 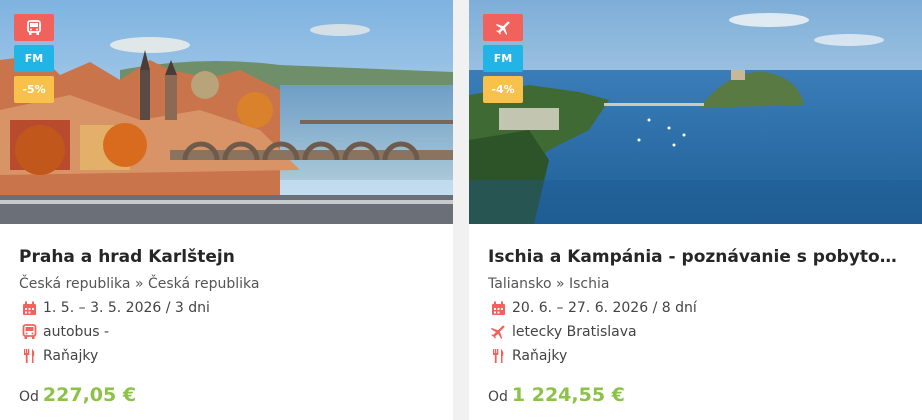 What do you see at coordinates (34, 89) in the screenshot?
I see `discount-badge: -5%` at bounding box center [34, 89].